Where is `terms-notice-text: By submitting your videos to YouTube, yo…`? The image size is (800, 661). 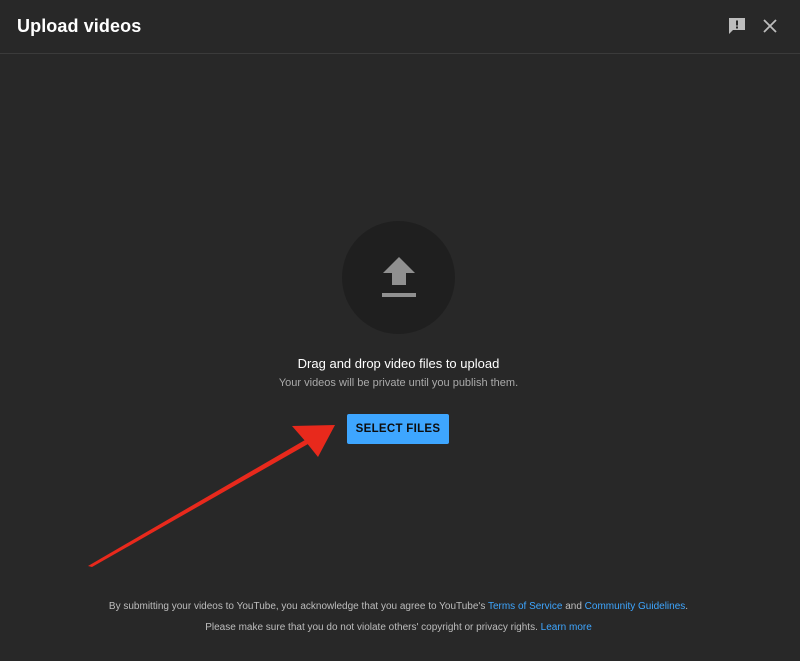
terms-notice-text: By submitting your videos to YouTube, yo… is located at coordinates (298, 606).